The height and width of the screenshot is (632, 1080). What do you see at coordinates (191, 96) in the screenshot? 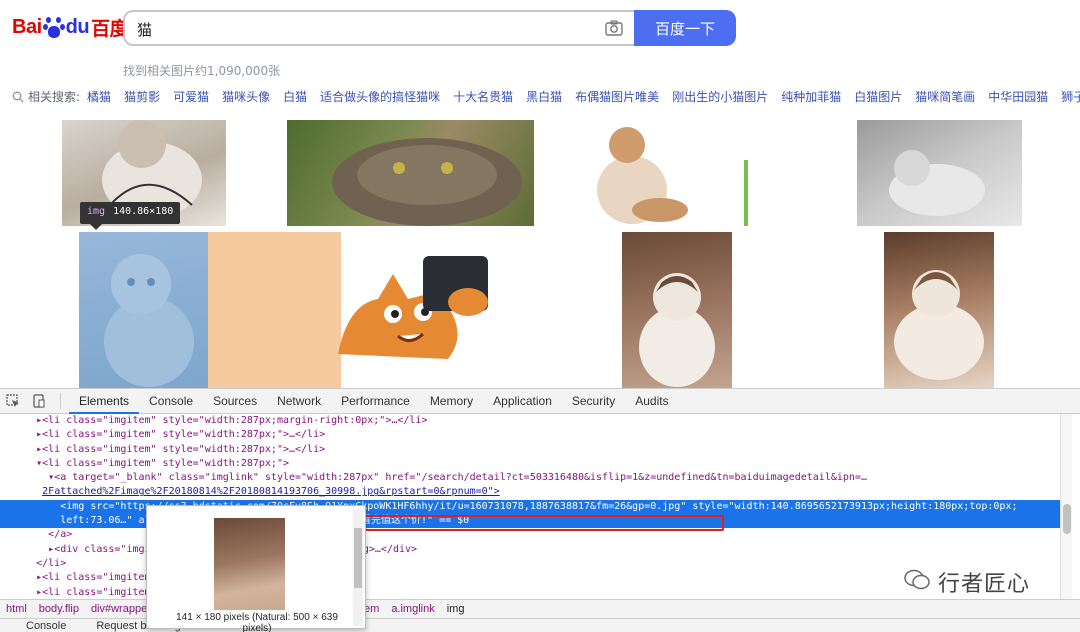
I see `related-link: 可爱猫` at bounding box center [191, 96].